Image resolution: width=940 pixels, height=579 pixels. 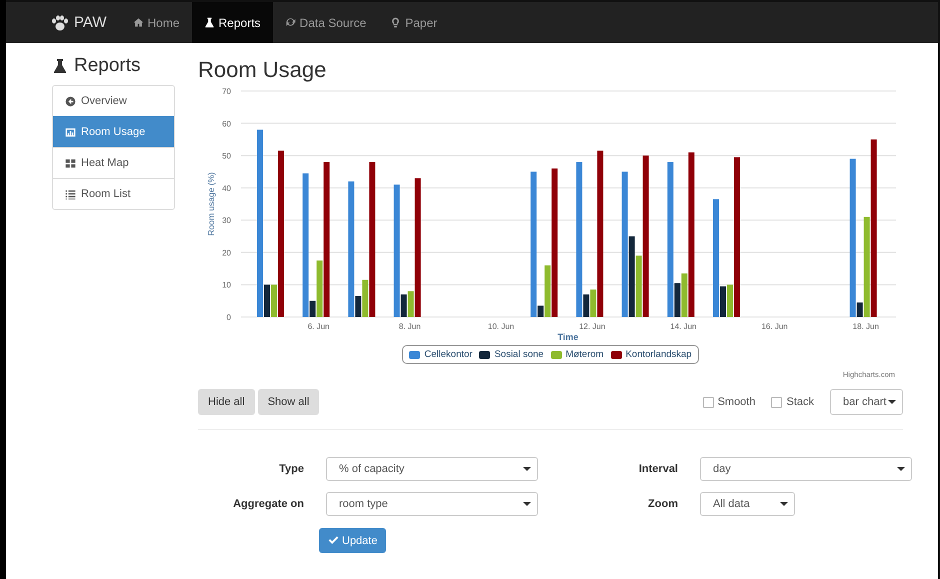 I want to click on legend-item: Sosial sone, so click(x=519, y=354).